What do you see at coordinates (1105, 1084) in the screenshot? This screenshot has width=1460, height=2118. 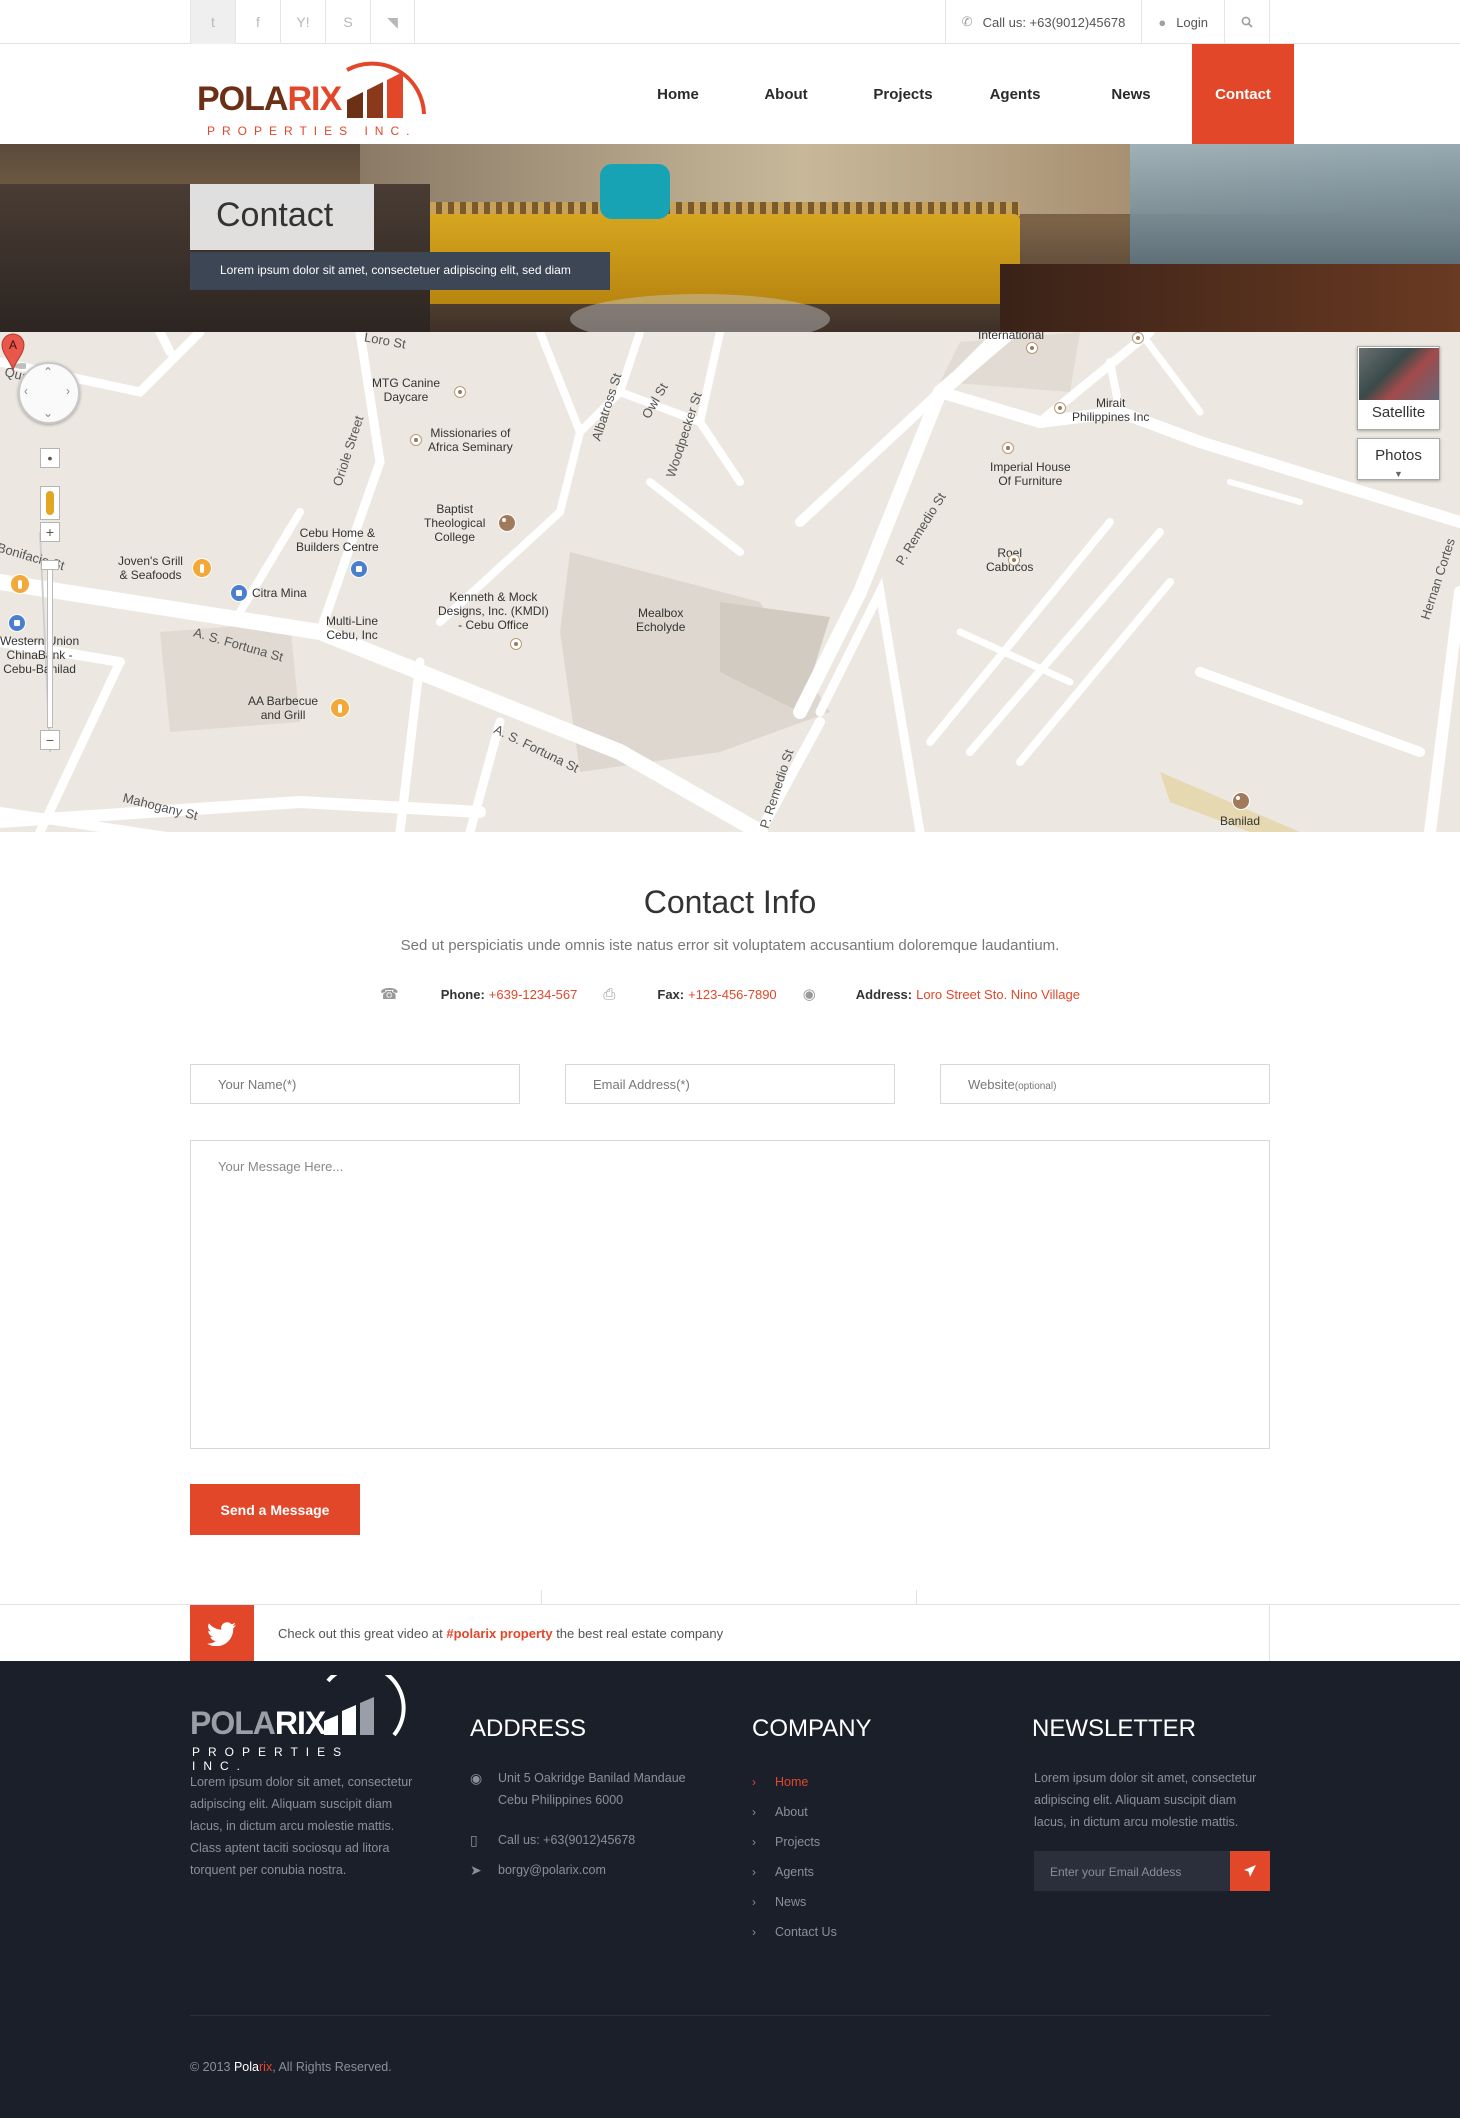 I see `website-field: Website(optional)` at bounding box center [1105, 1084].